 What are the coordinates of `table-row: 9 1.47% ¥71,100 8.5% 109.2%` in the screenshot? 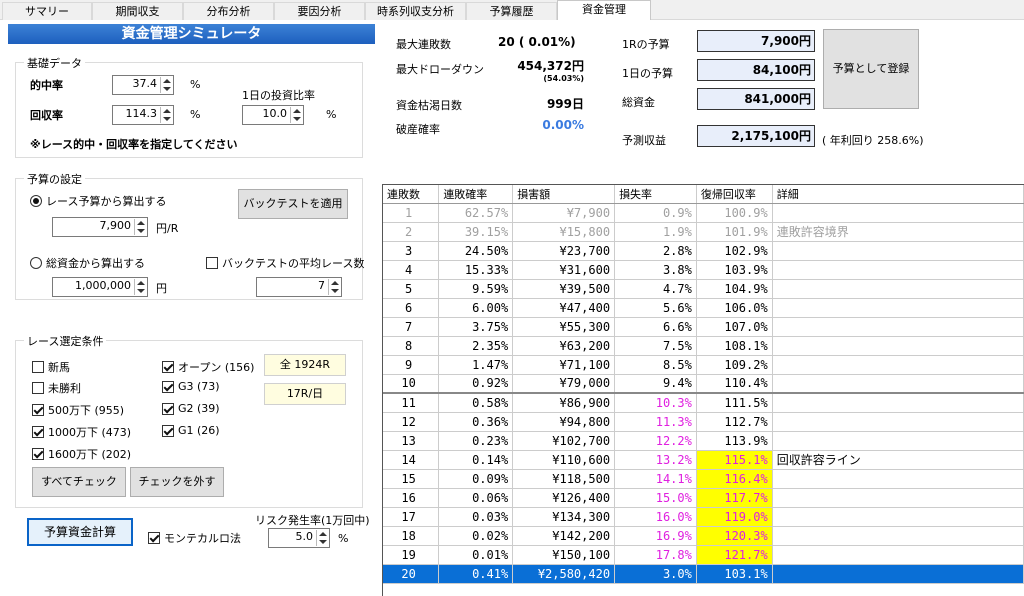 It's located at (703, 365).